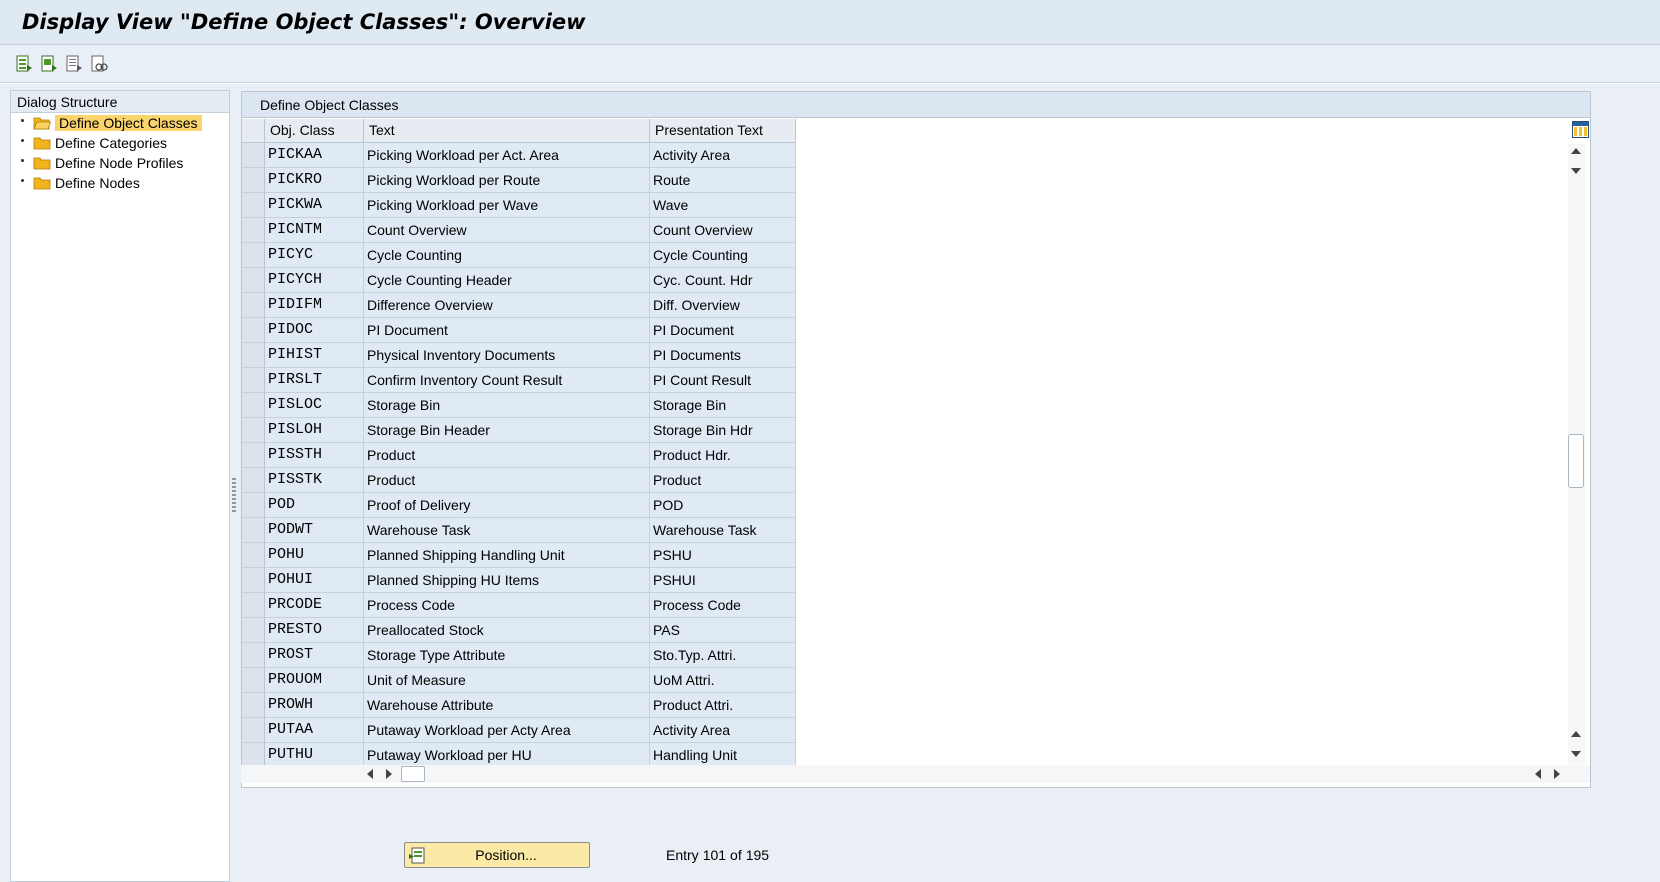 This screenshot has width=1660, height=882. Describe the element at coordinates (519, 430) in the screenshot. I see `table-row: PISLOH Storage Bin Header Storage Bin Hdr` at that location.